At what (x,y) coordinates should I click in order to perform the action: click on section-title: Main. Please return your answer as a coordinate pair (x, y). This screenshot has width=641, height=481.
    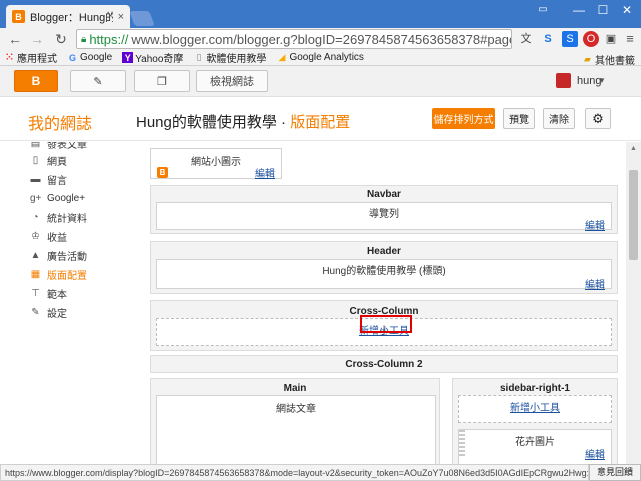
    Looking at the image, I should click on (295, 388).